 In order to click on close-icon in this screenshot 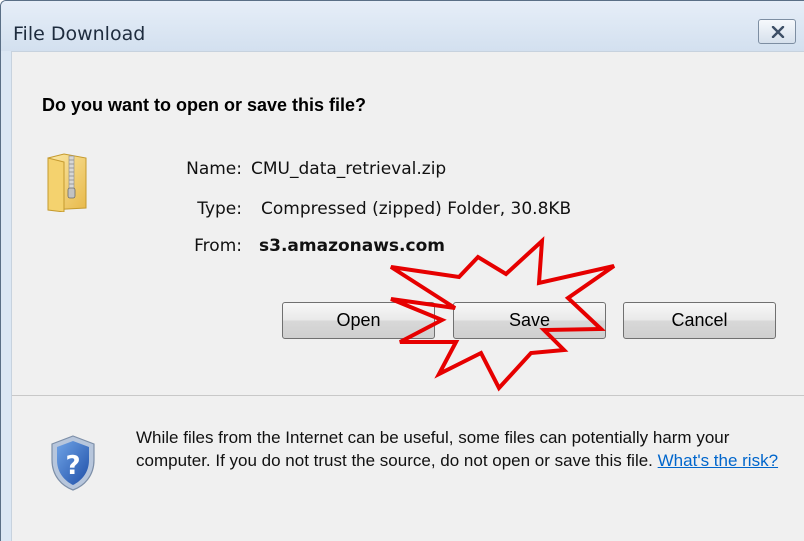, I will do `click(778, 32)`.